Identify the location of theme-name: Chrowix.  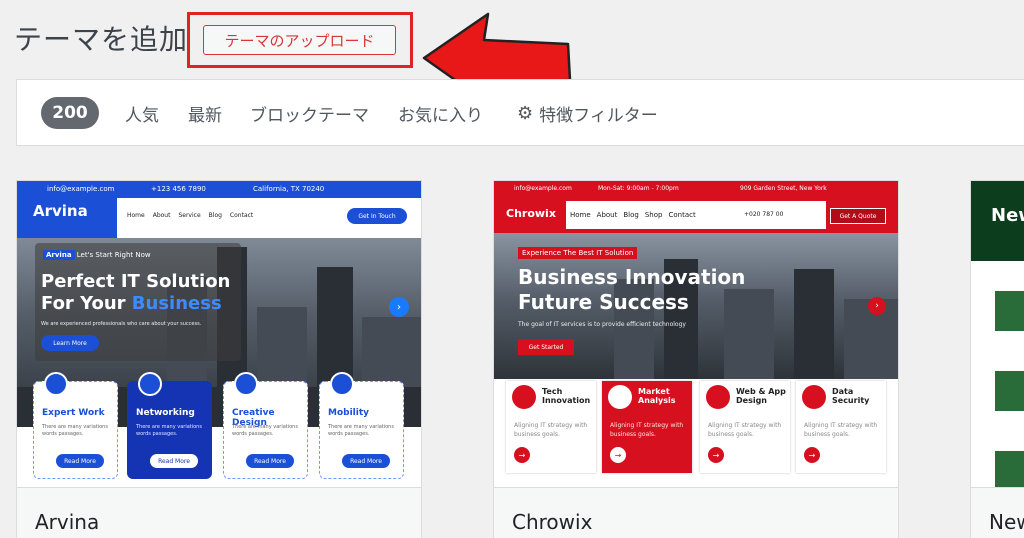
(552, 522).